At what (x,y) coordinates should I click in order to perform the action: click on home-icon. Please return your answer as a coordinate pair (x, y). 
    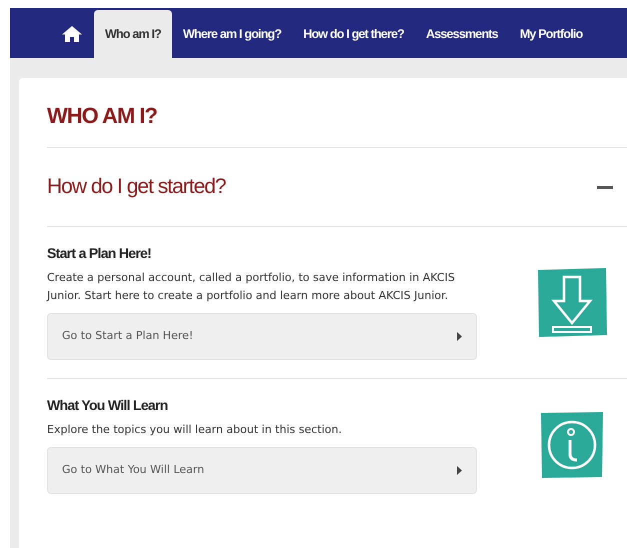
    Looking at the image, I should click on (72, 34).